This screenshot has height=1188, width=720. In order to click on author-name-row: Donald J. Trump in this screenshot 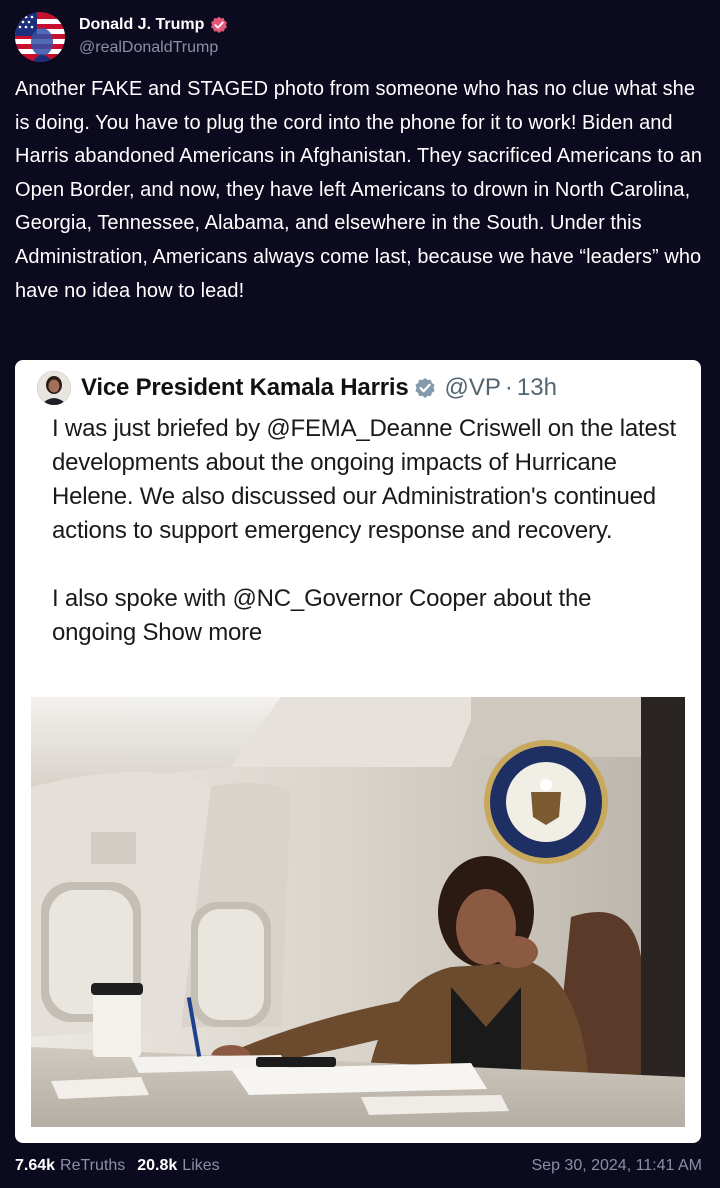, I will do `click(153, 25)`.